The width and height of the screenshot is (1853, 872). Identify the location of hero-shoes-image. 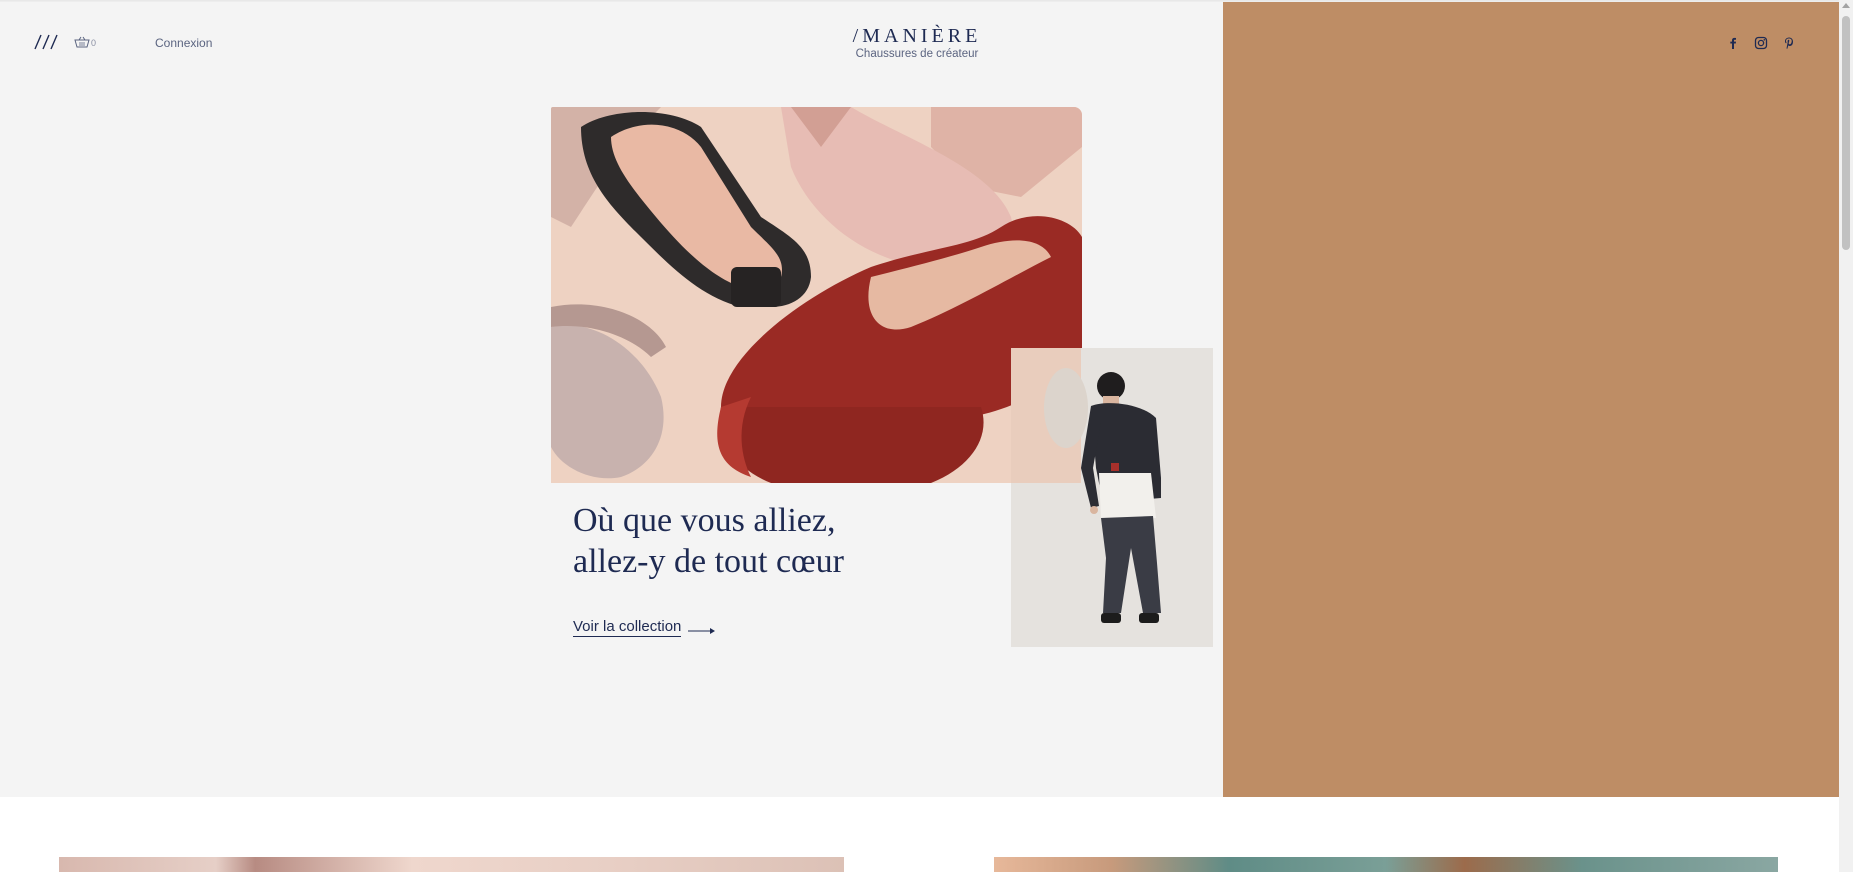
(816, 295).